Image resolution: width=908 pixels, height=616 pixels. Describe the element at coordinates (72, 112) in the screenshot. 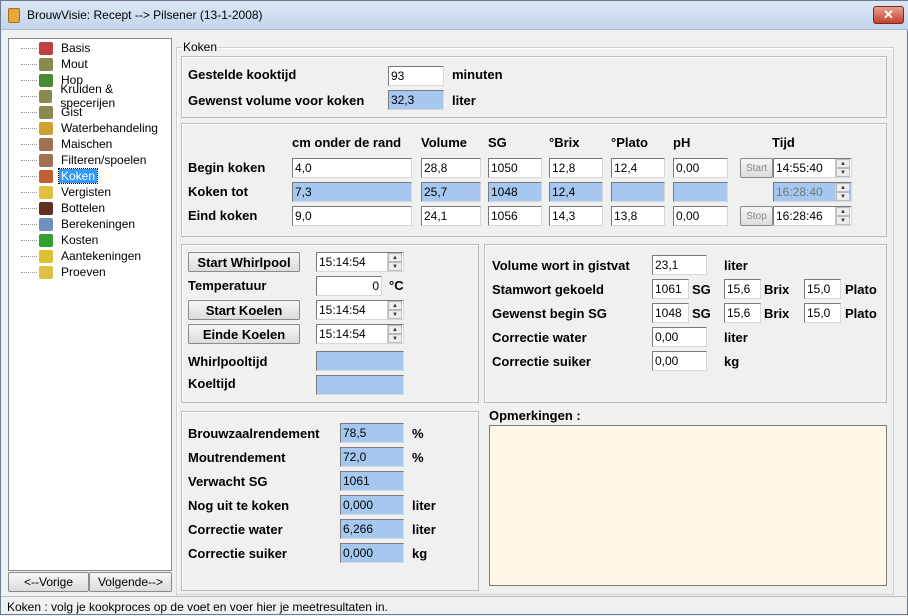

I see `tree-item-label: Gist` at that location.